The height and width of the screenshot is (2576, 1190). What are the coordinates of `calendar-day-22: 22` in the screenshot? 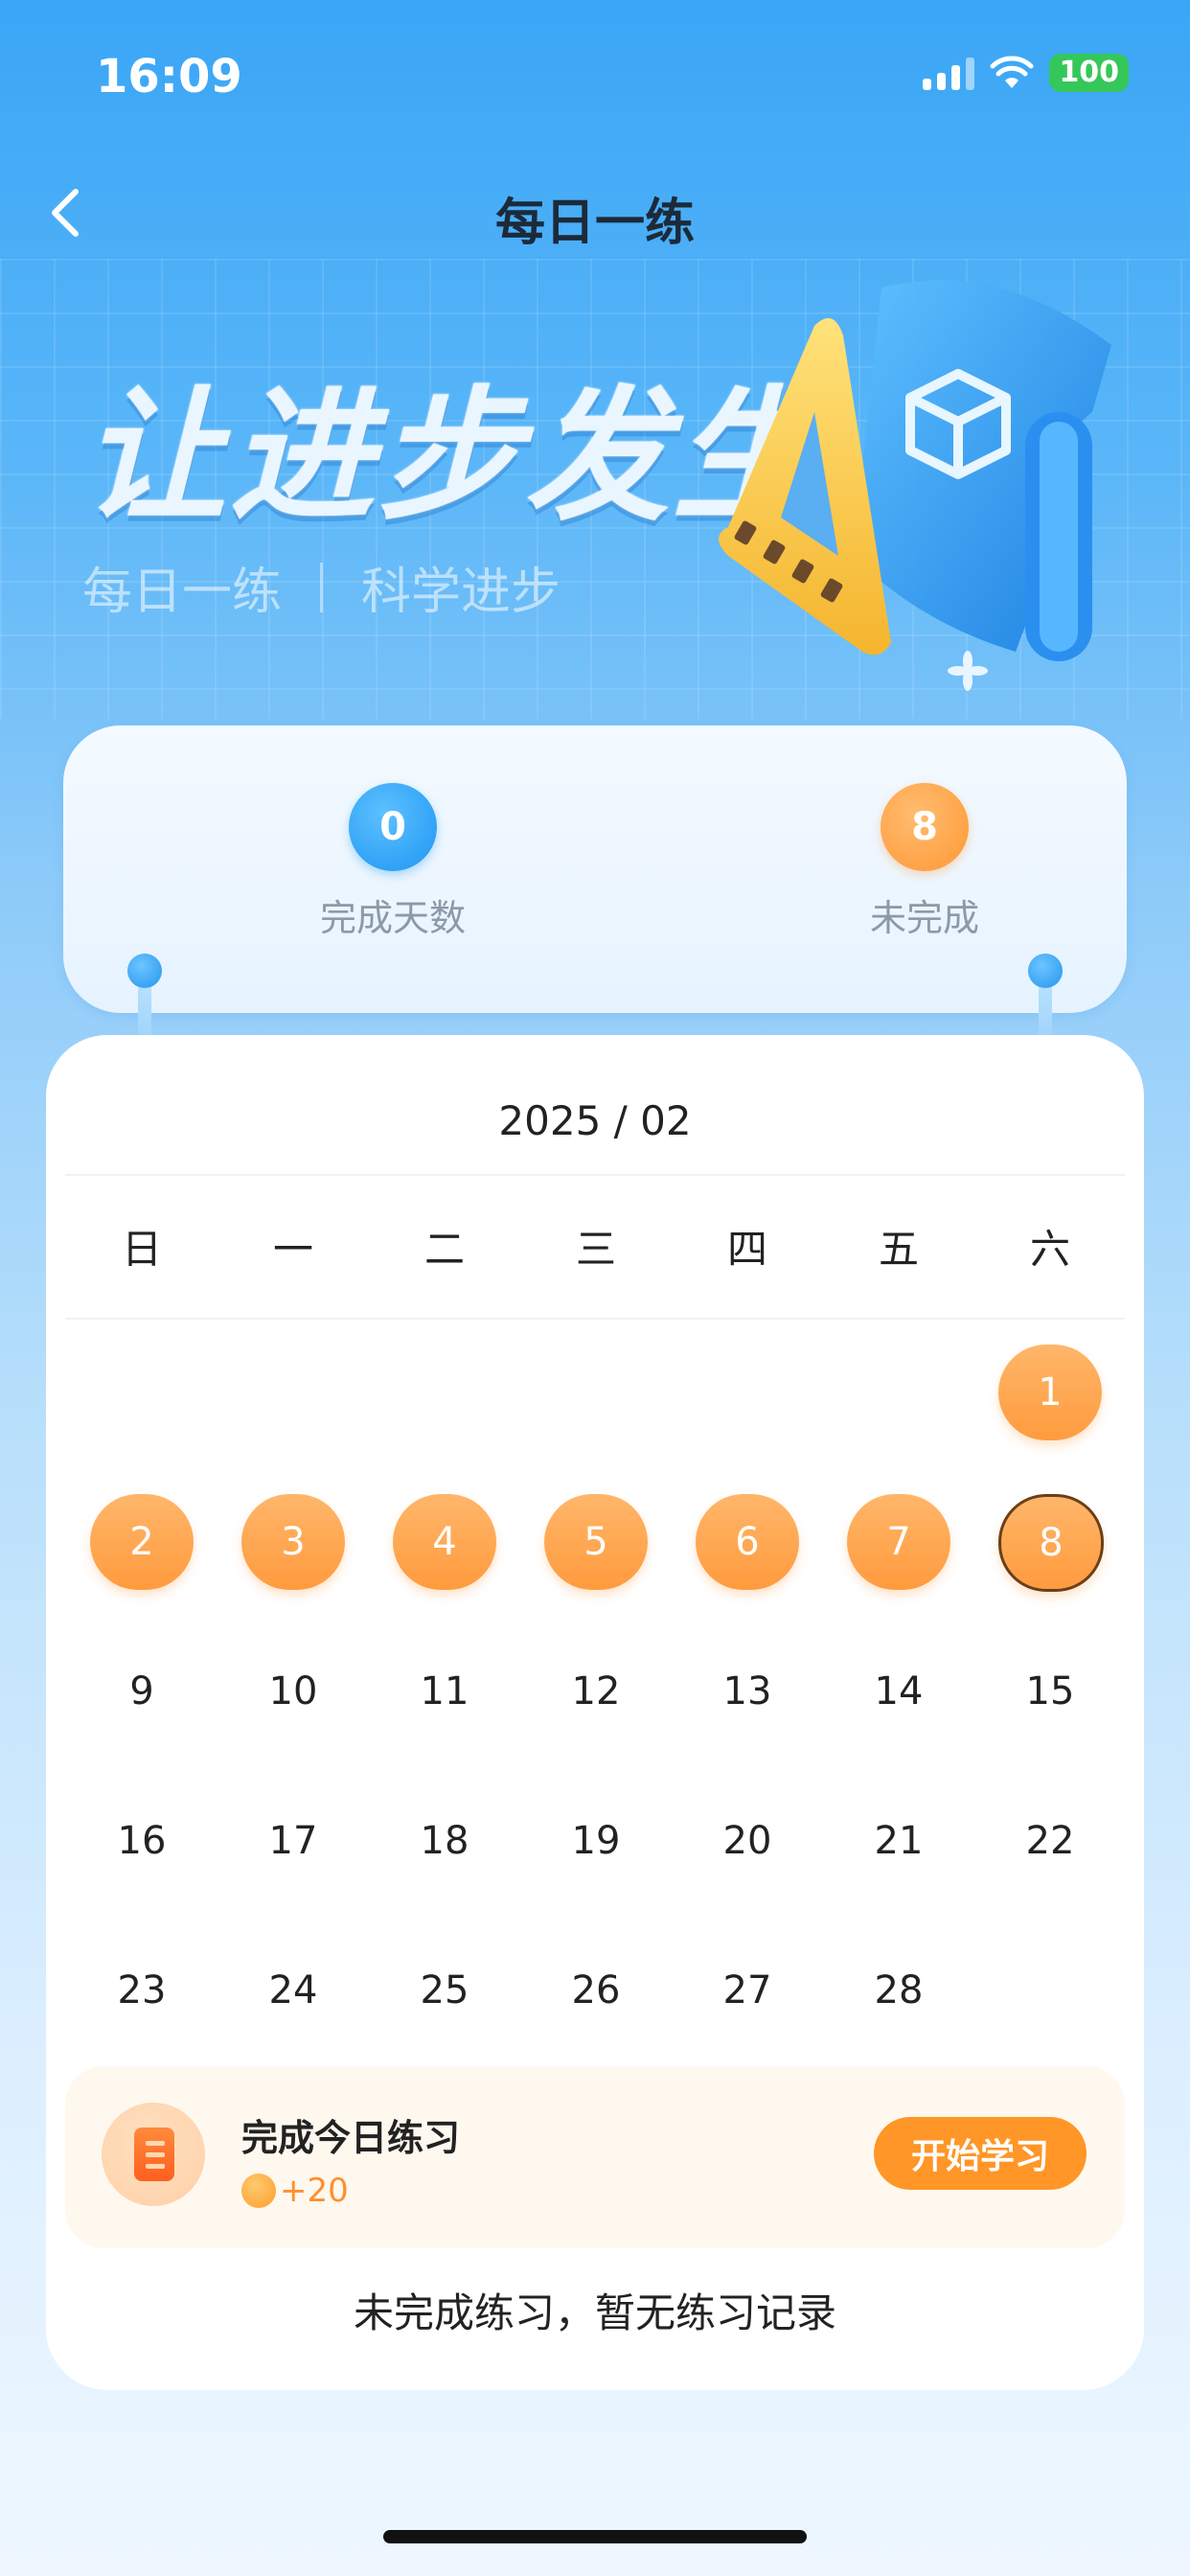 It's located at (1050, 1841).